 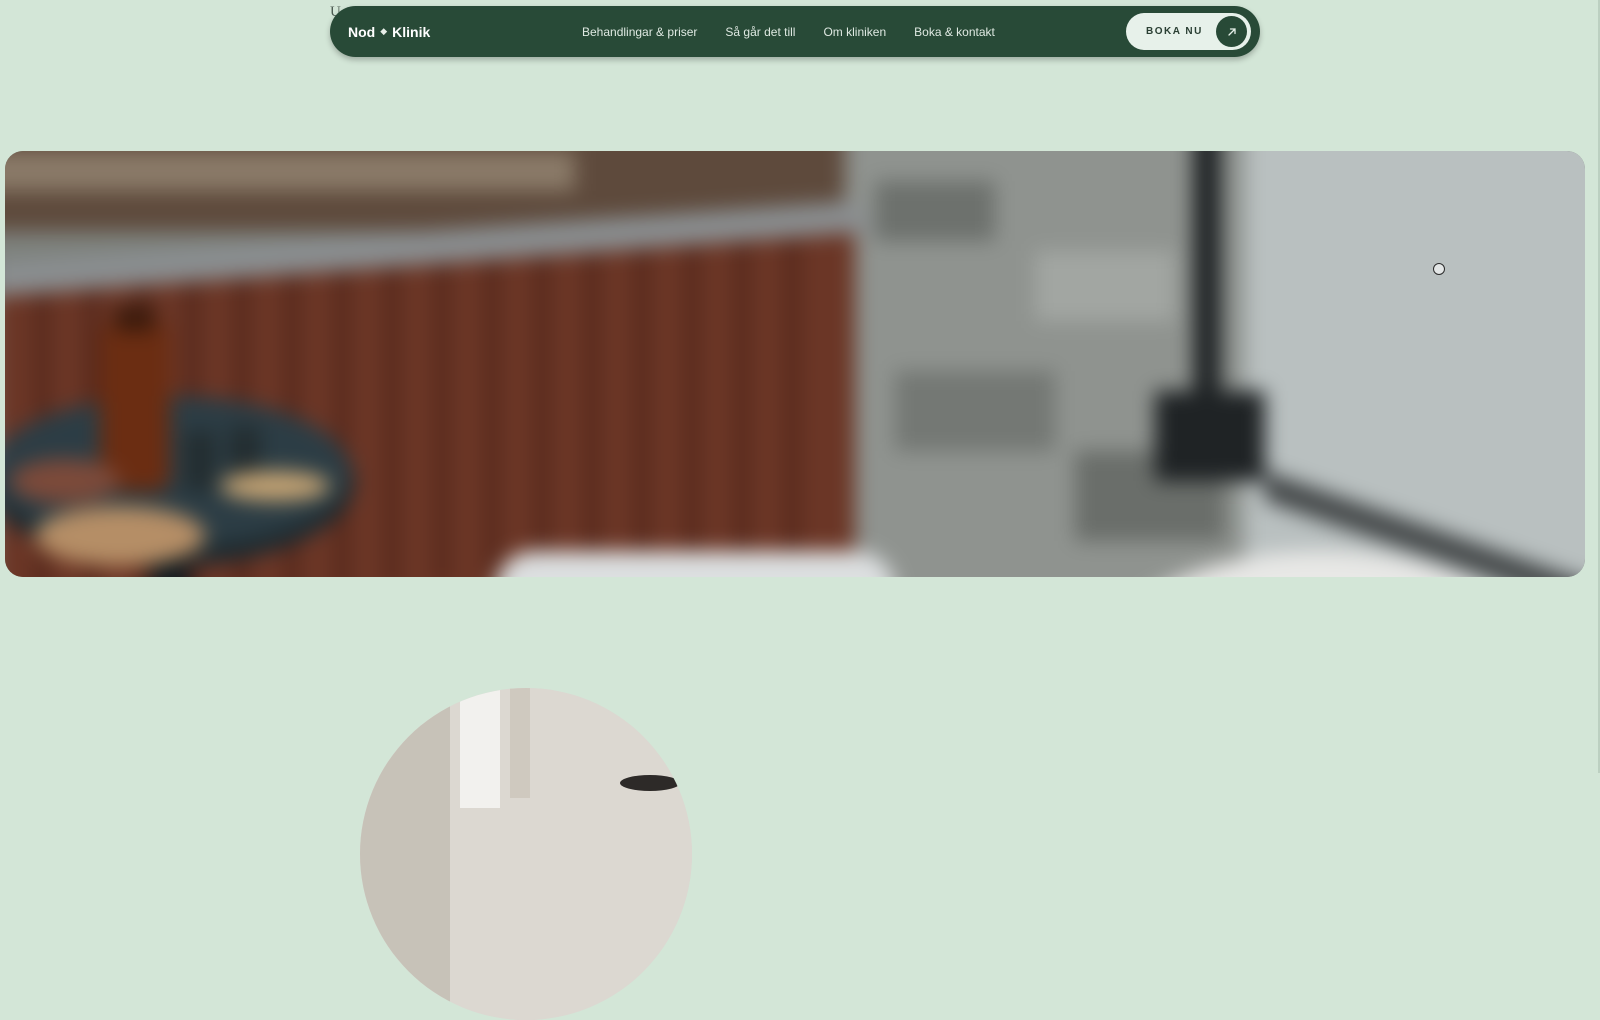 I want to click on mouse-cursor, so click(x=1439, y=269).